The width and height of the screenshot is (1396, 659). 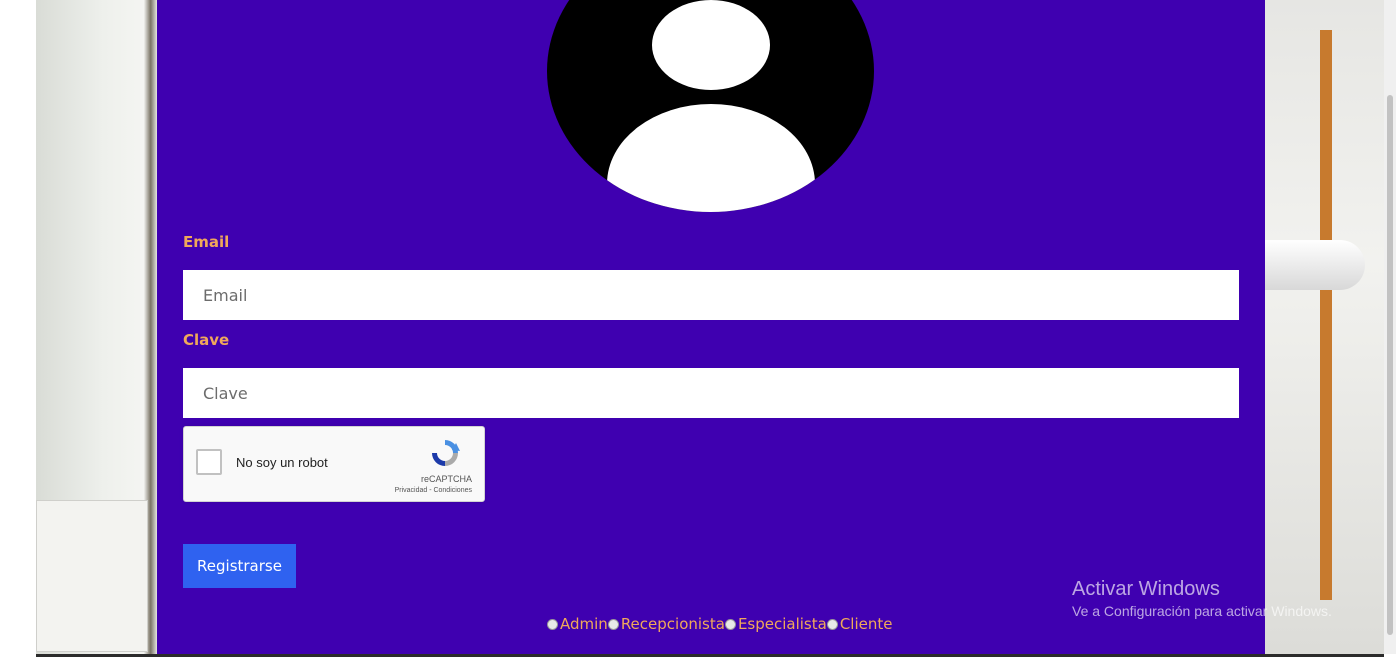 What do you see at coordinates (446, 479) in the screenshot?
I see `recaptcha-brand: reCAPTCHA` at bounding box center [446, 479].